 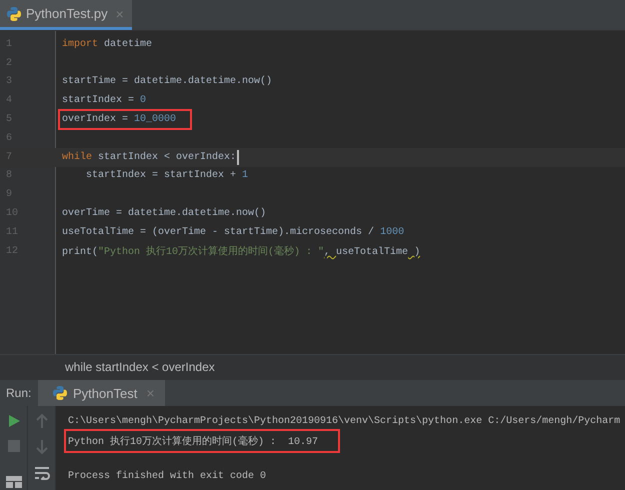 I want to click on run-icon, so click(x=13, y=421).